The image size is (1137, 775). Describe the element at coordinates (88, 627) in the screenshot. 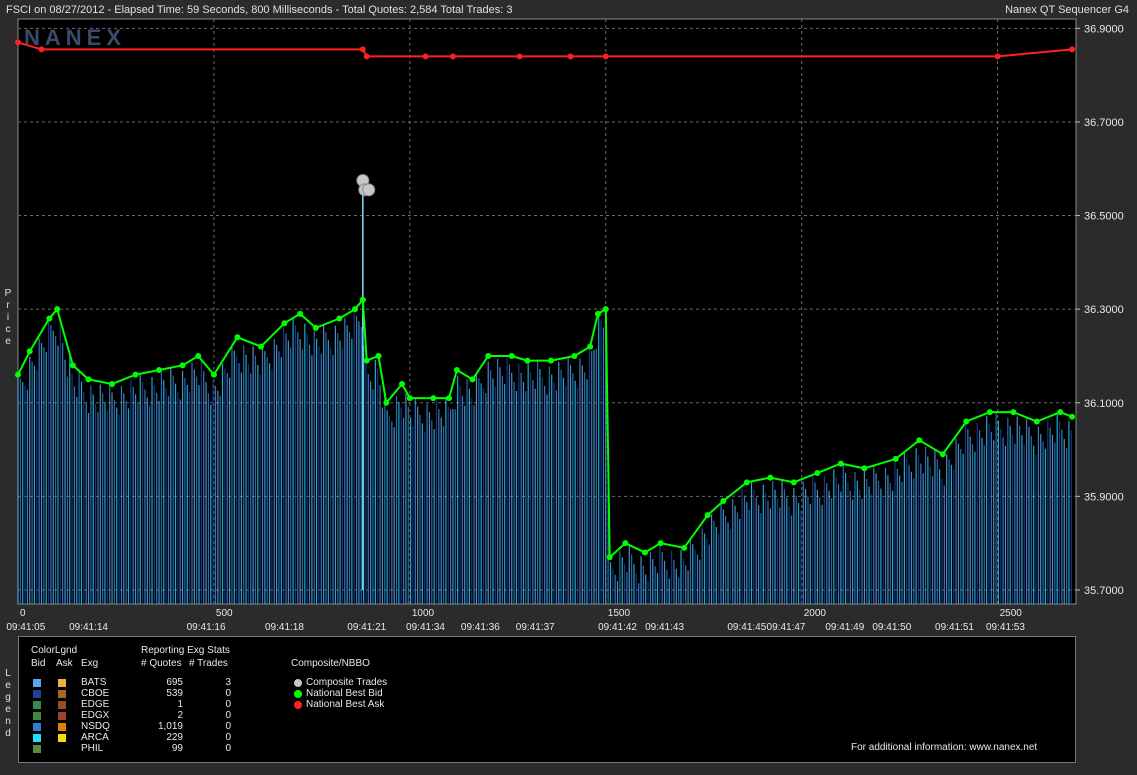

I see `time-label: 09:41:14` at that location.